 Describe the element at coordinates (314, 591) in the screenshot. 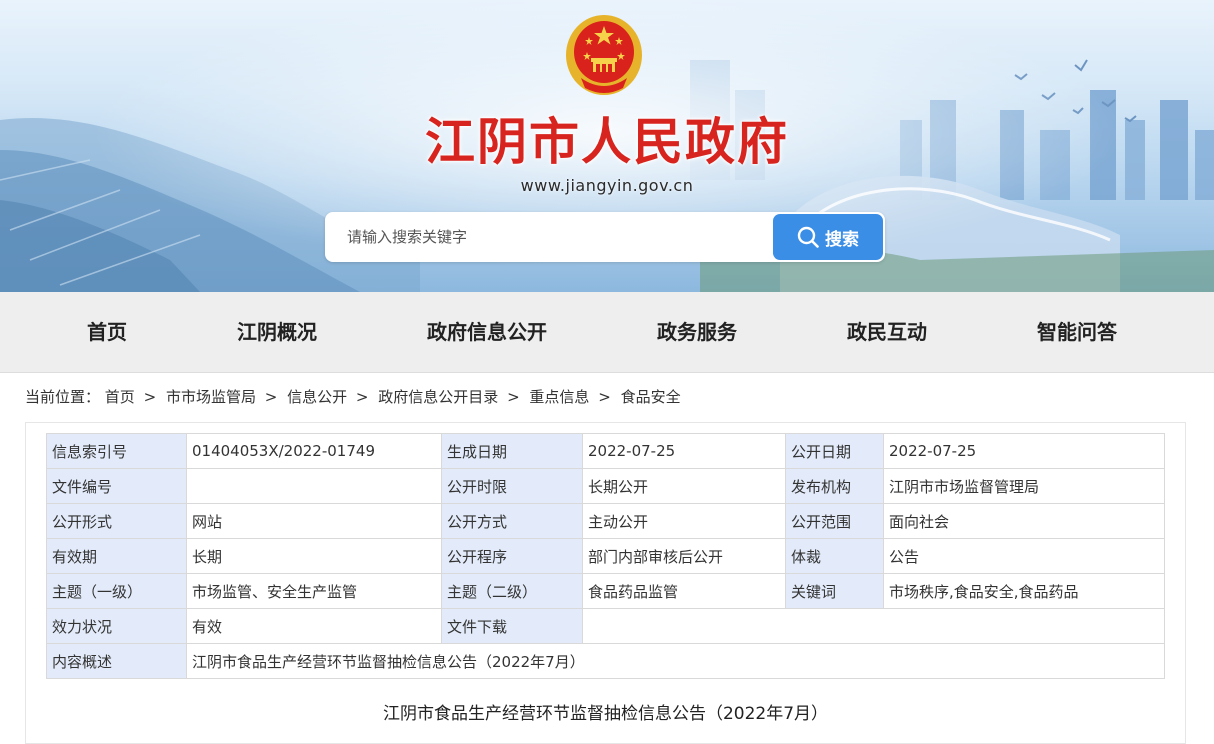

I see `meta-value: 市场监管、安全生产监管` at that location.